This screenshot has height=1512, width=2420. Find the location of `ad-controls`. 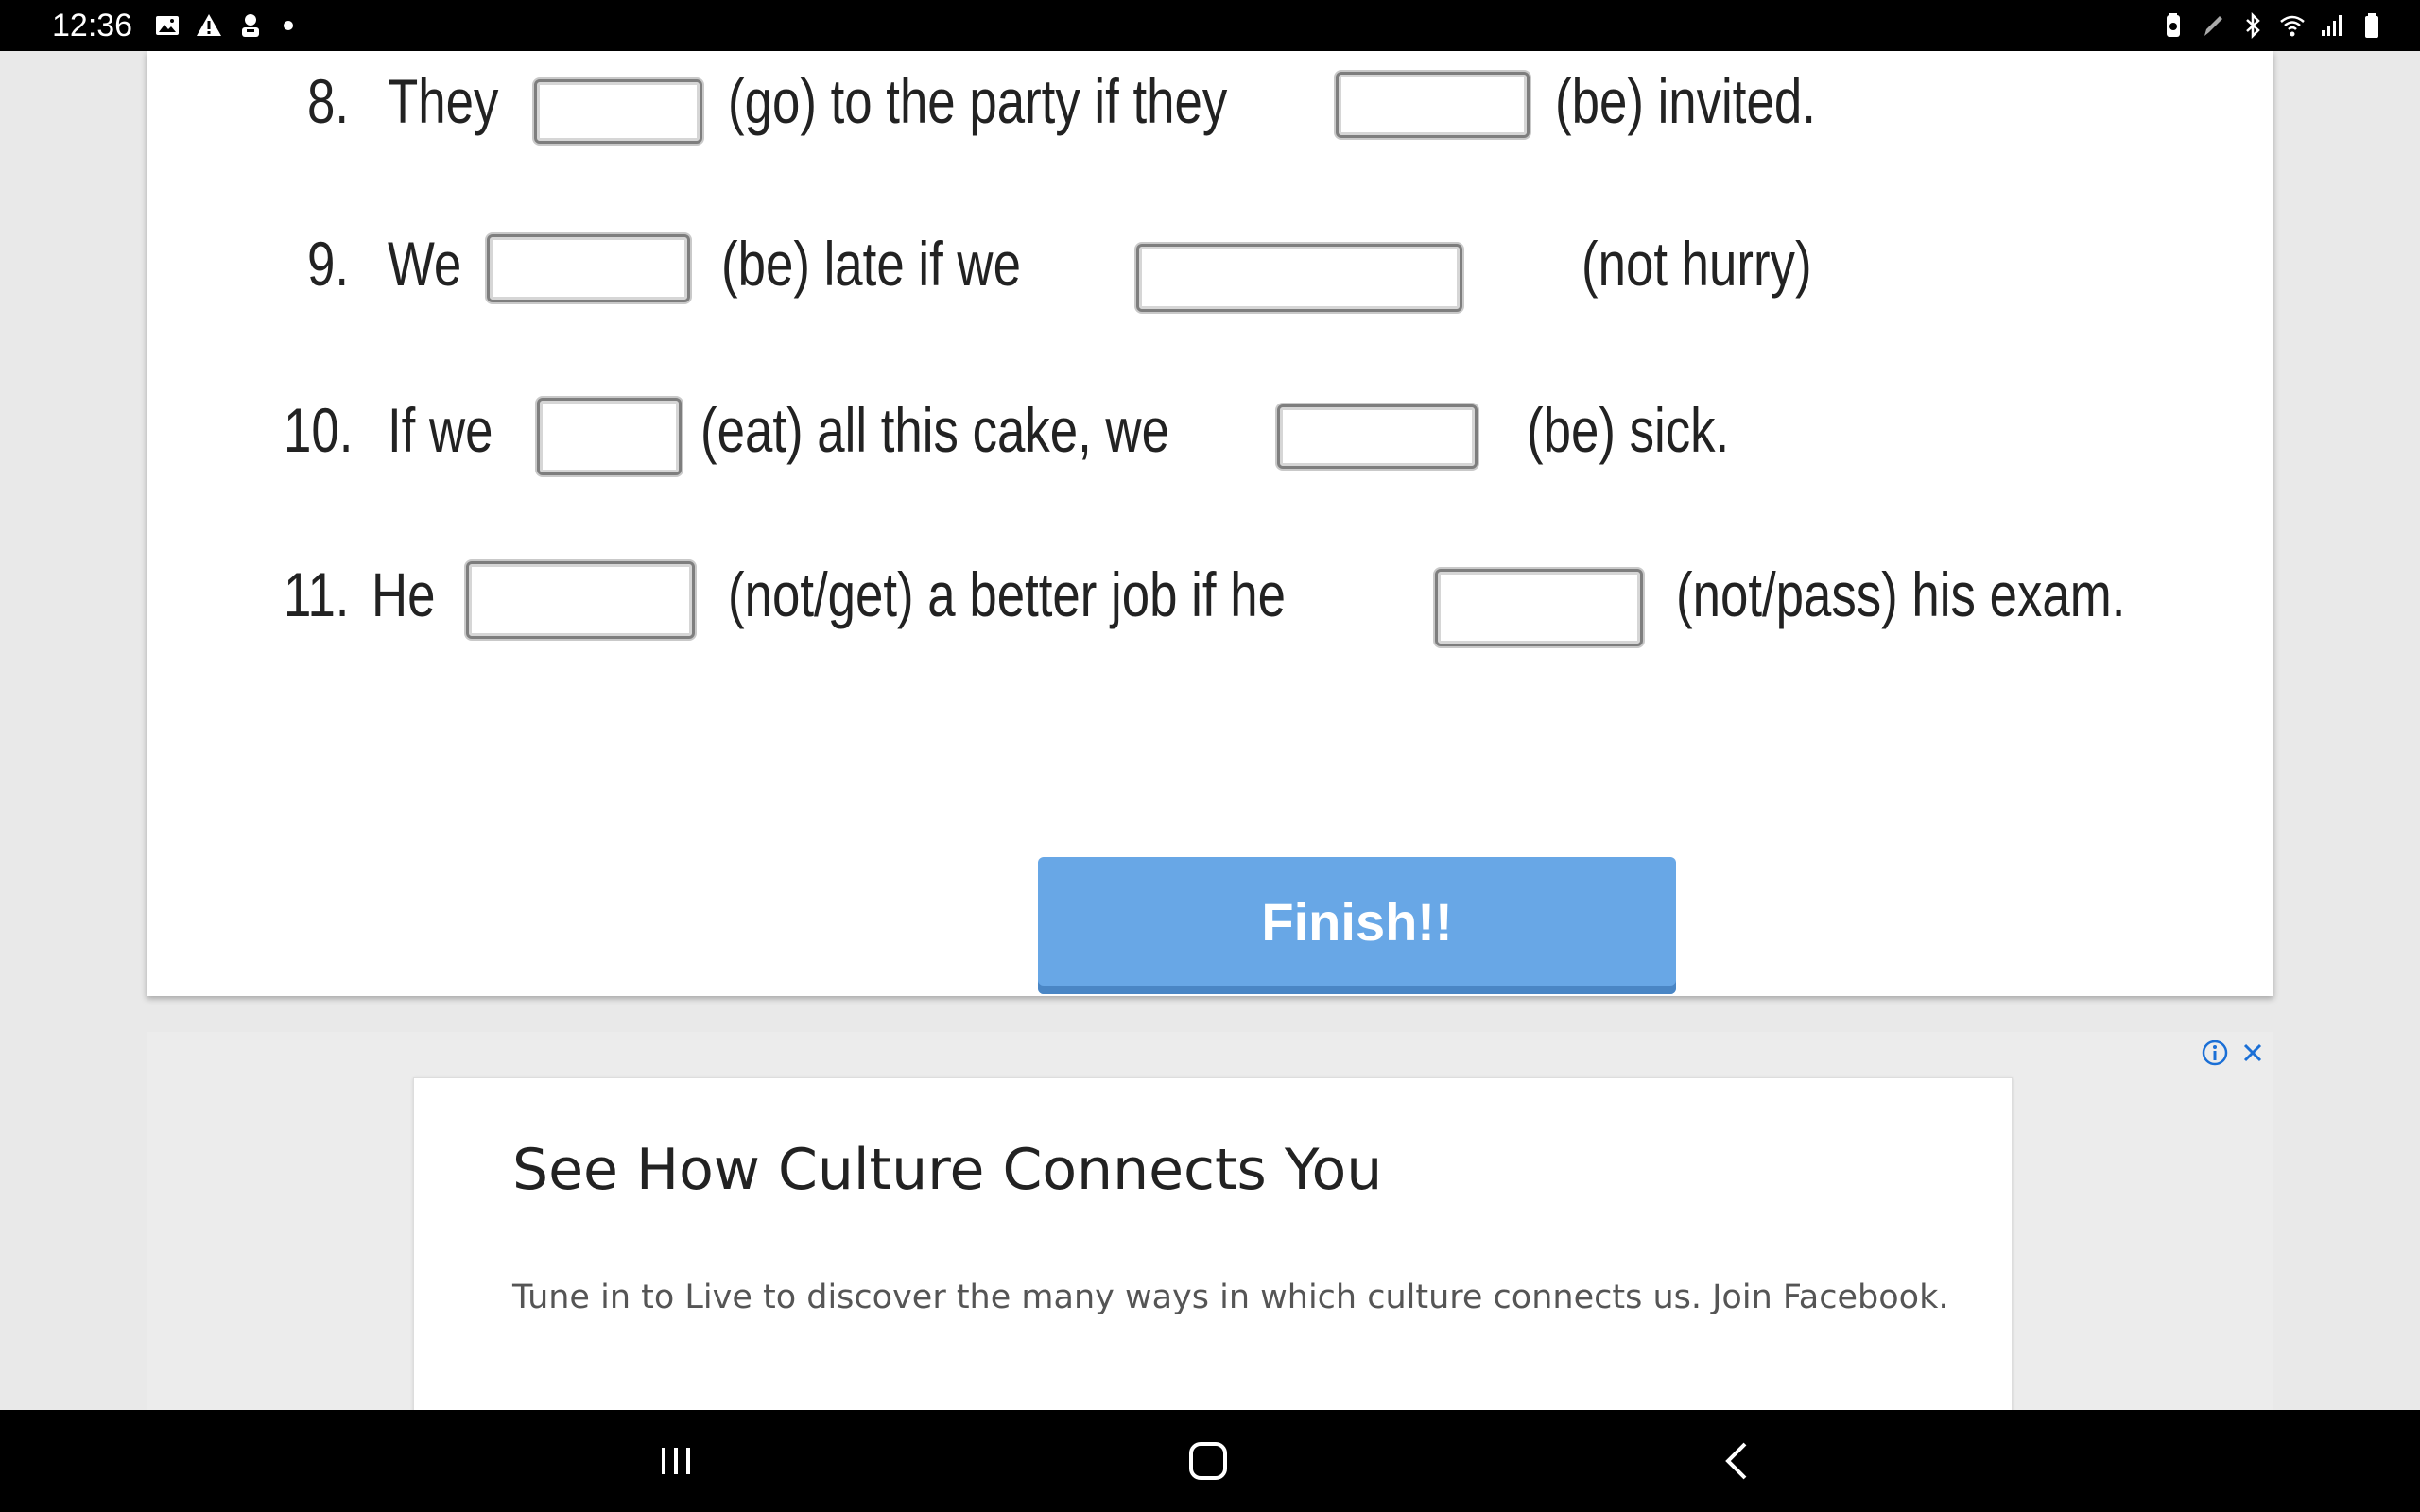

ad-controls is located at coordinates (2234, 1053).